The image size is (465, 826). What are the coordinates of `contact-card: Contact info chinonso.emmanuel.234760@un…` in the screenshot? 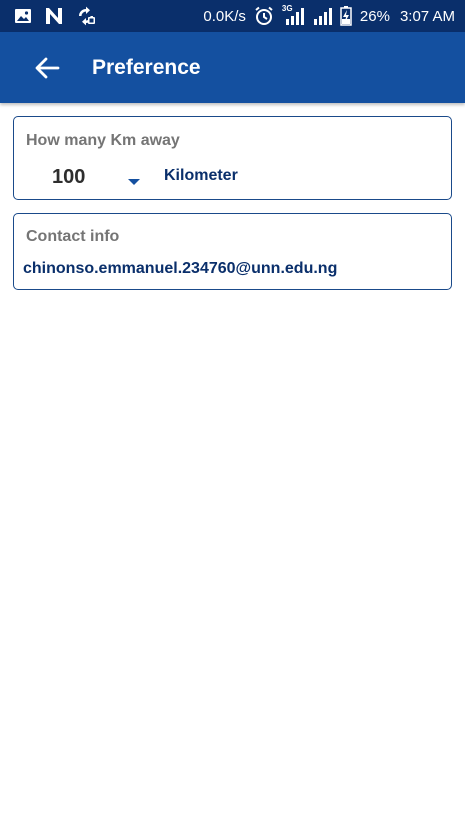 It's located at (232, 251).